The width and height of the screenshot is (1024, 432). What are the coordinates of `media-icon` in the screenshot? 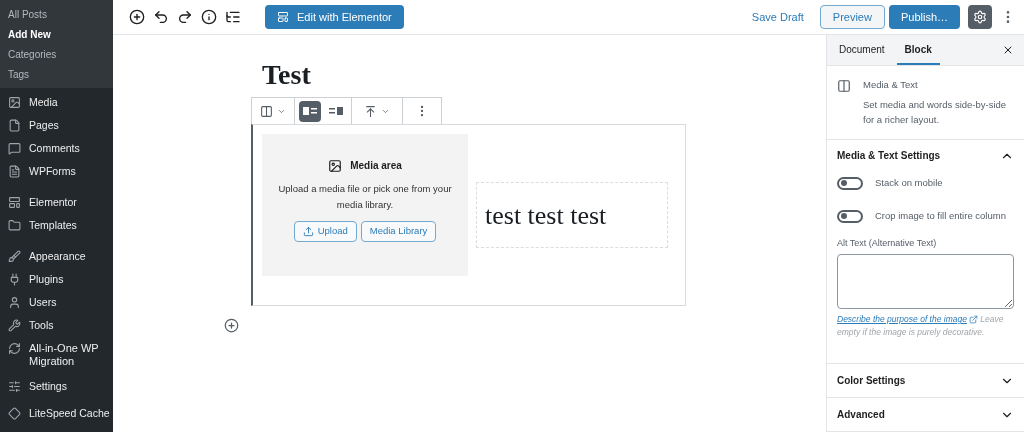 It's located at (335, 165).